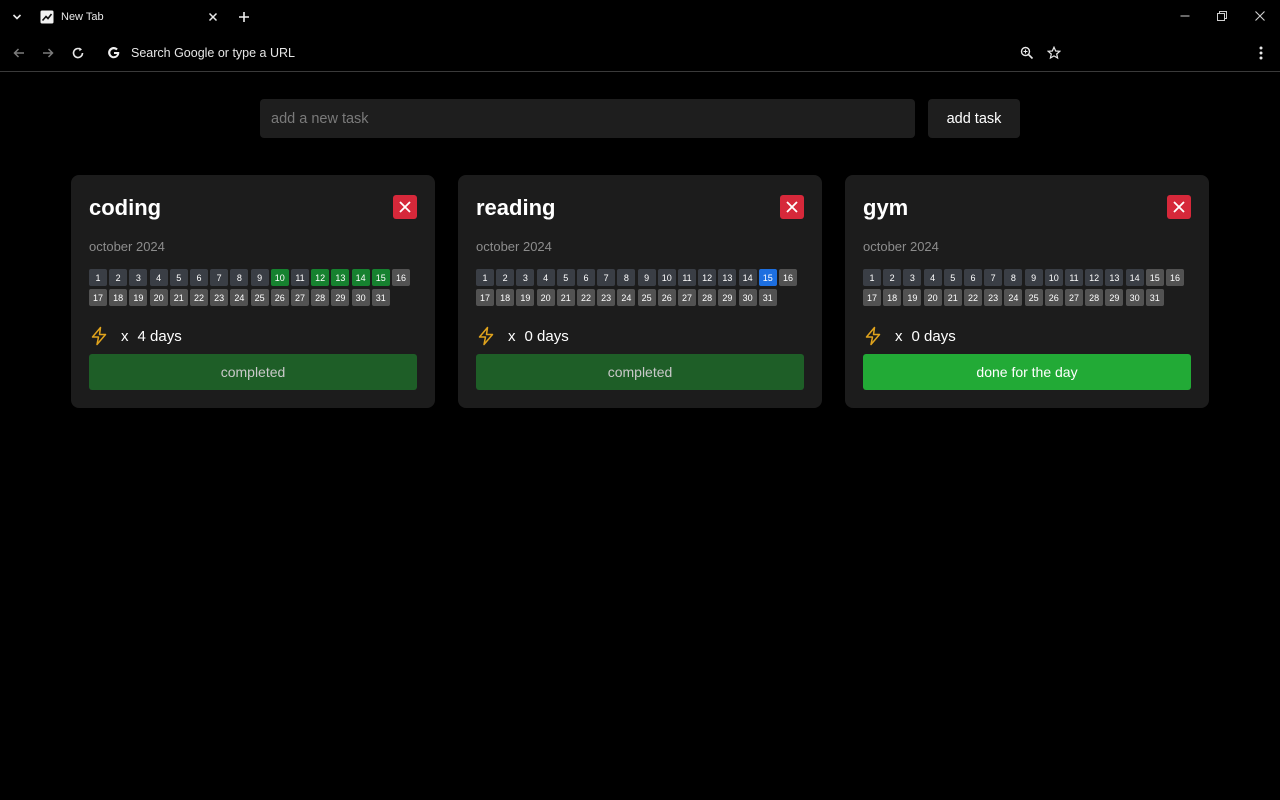  Describe the element at coordinates (47, 17) in the screenshot. I see `trend-icon` at that location.